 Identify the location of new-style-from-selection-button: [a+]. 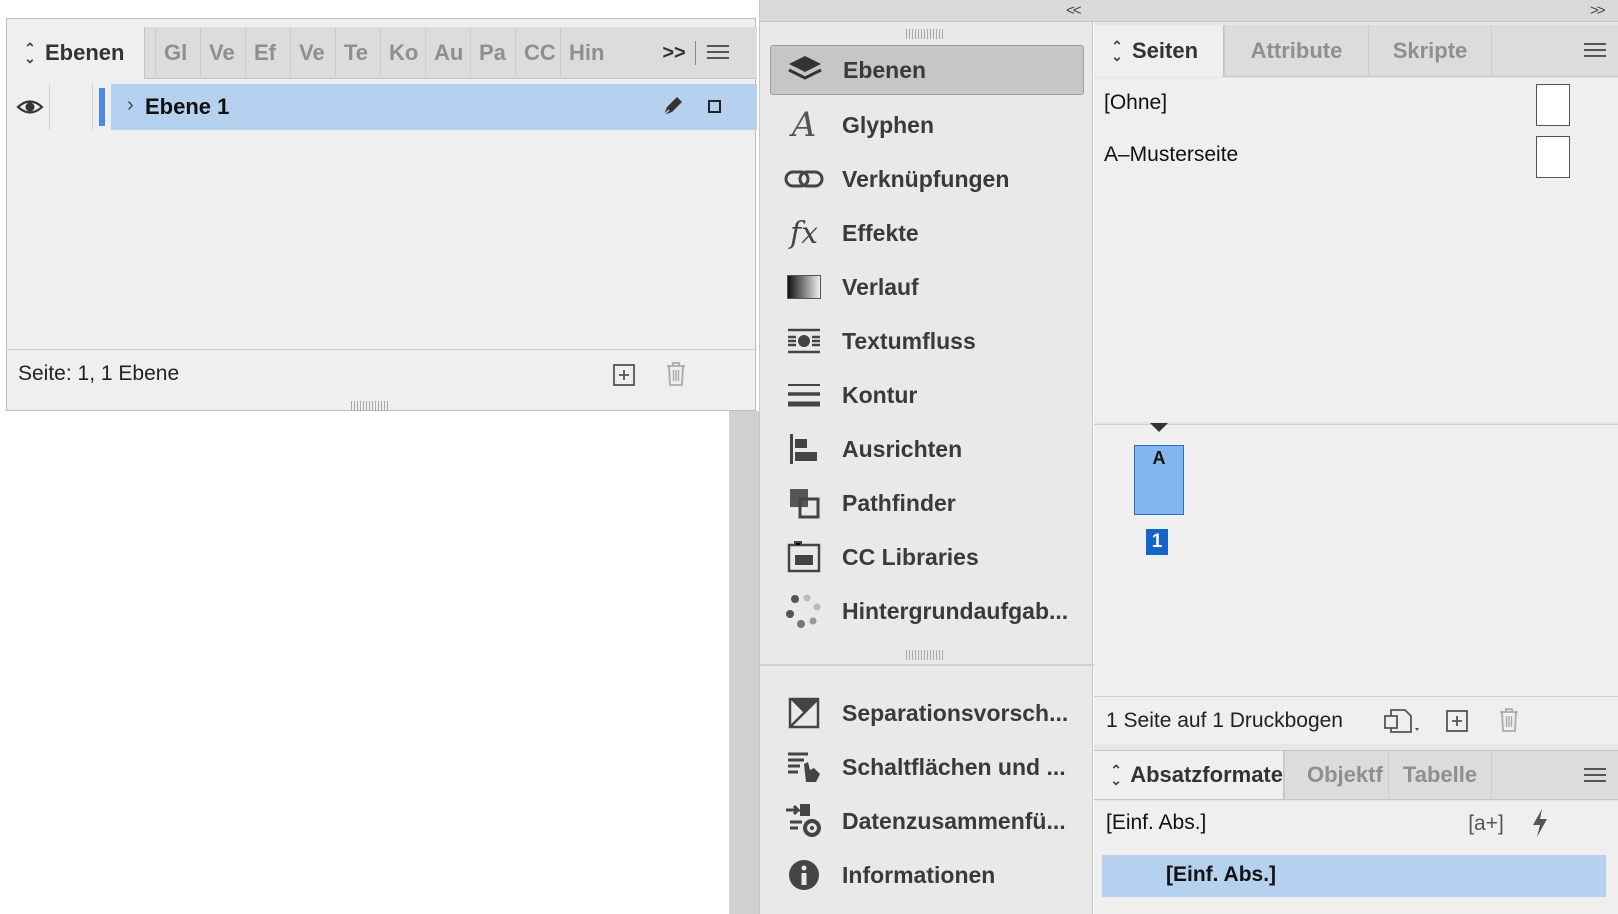
(1486, 824).